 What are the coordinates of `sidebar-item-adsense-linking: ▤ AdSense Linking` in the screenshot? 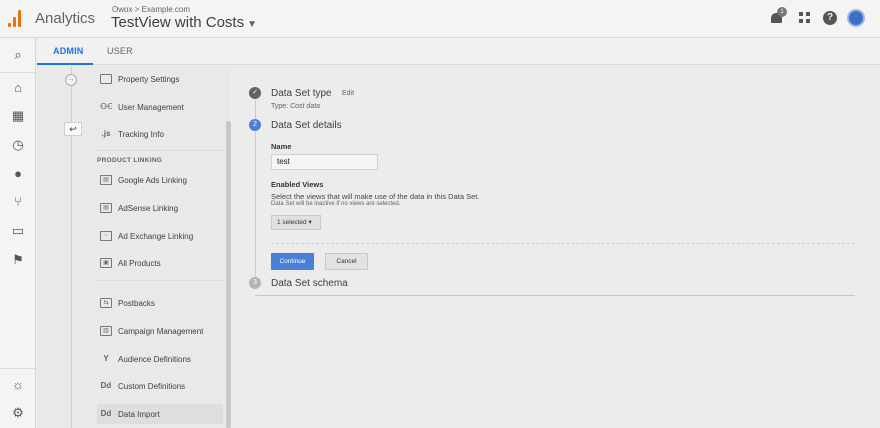 It's located at (160, 208).